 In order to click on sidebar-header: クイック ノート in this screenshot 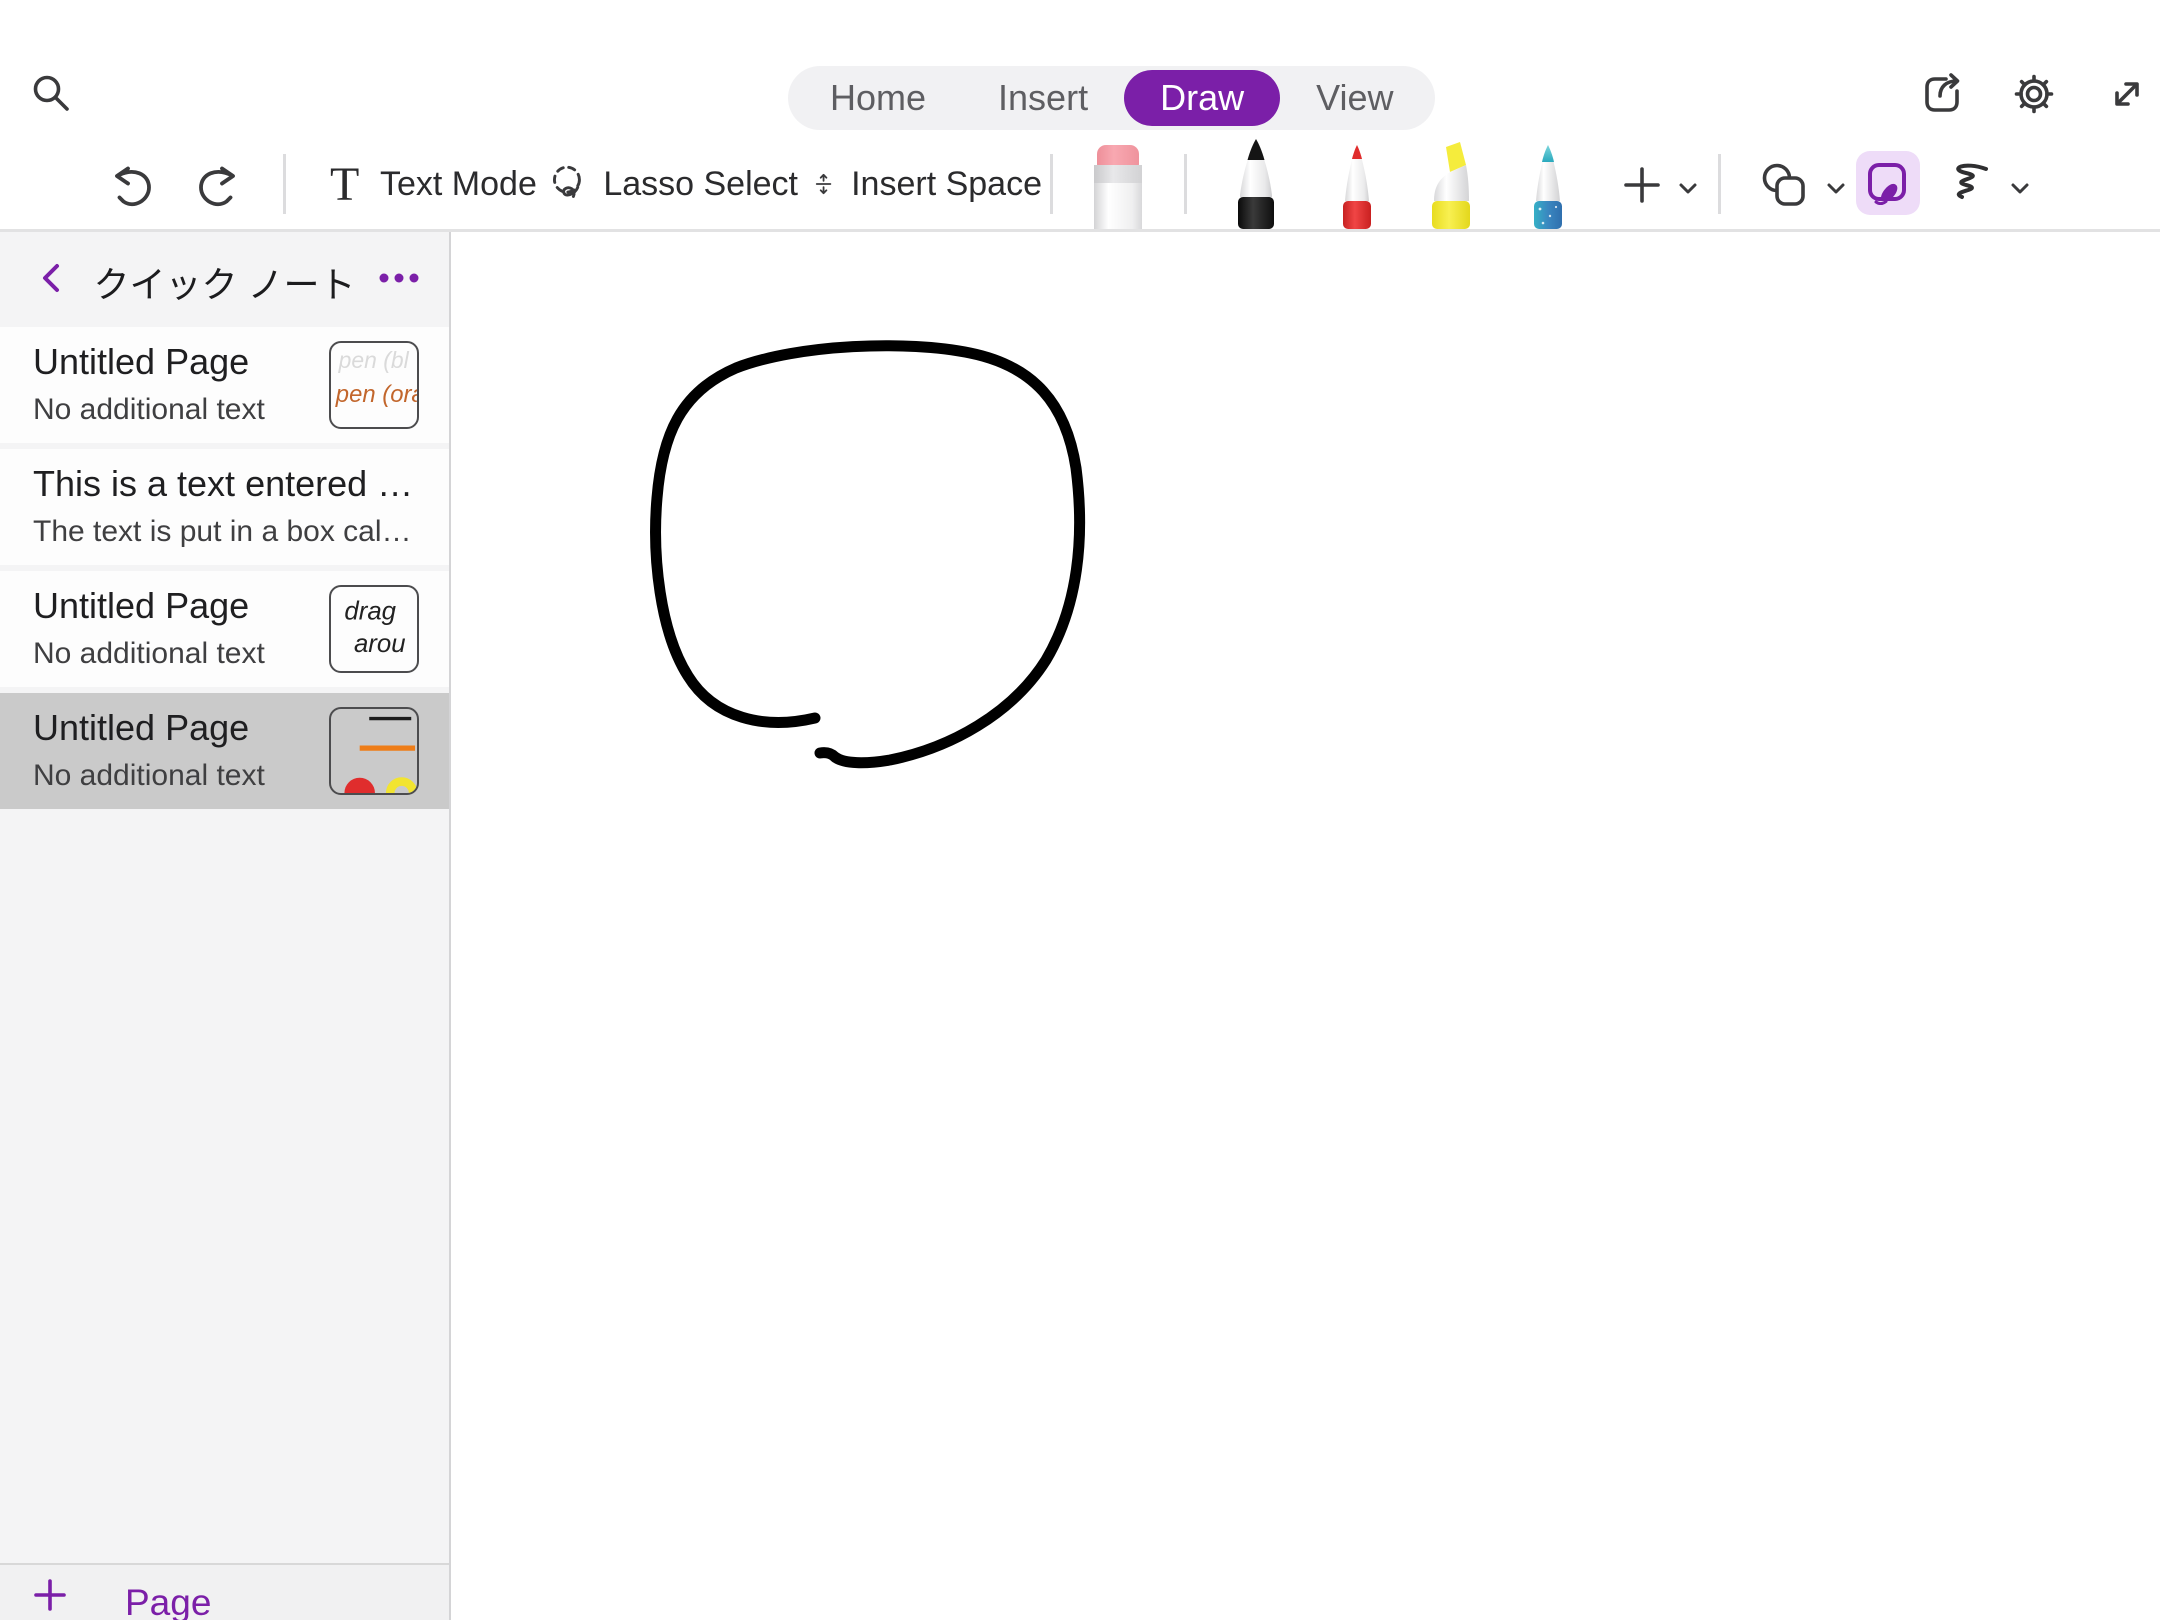, I will do `click(224, 278)`.